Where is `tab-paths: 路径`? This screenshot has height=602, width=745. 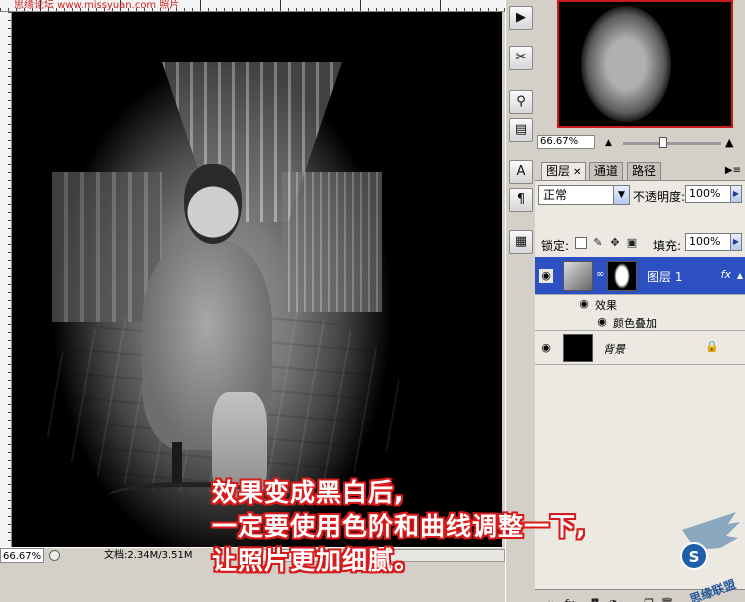
tab-paths: 路径 is located at coordinates (644, 171).